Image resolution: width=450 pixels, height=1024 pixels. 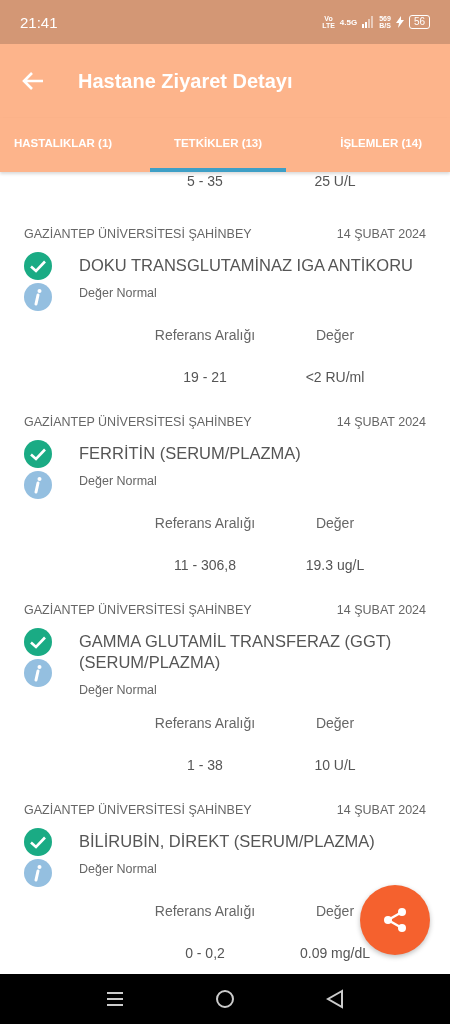 What do you see at coordinates (419, 22) in the screenshot?
I see `battery-level: 56` at bounding box center [419, 22].